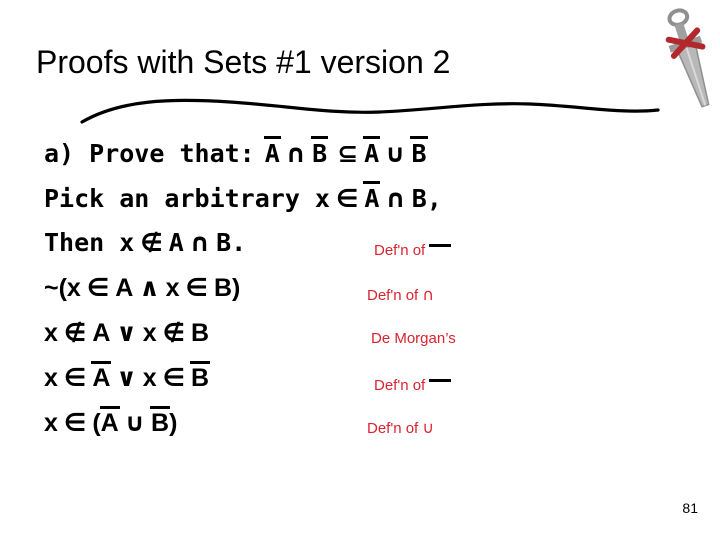 Image resolution: width=720 pixels, height=540 pixels. What do you see at coordinates (200, 376) in the screenshot?
I see `line-c-set-b: B` at bounding box center [200, 376].